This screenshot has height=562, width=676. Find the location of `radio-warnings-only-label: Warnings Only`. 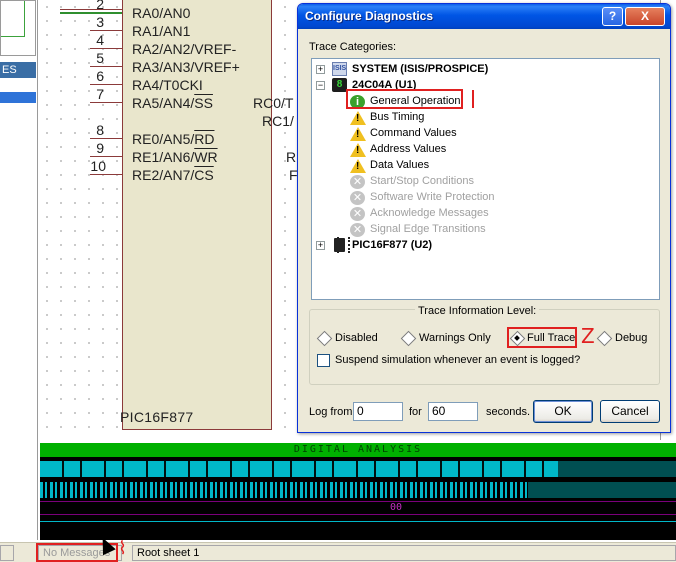

radio-warnings-only-label: Warnings Only is located at coordinates (455, 338).